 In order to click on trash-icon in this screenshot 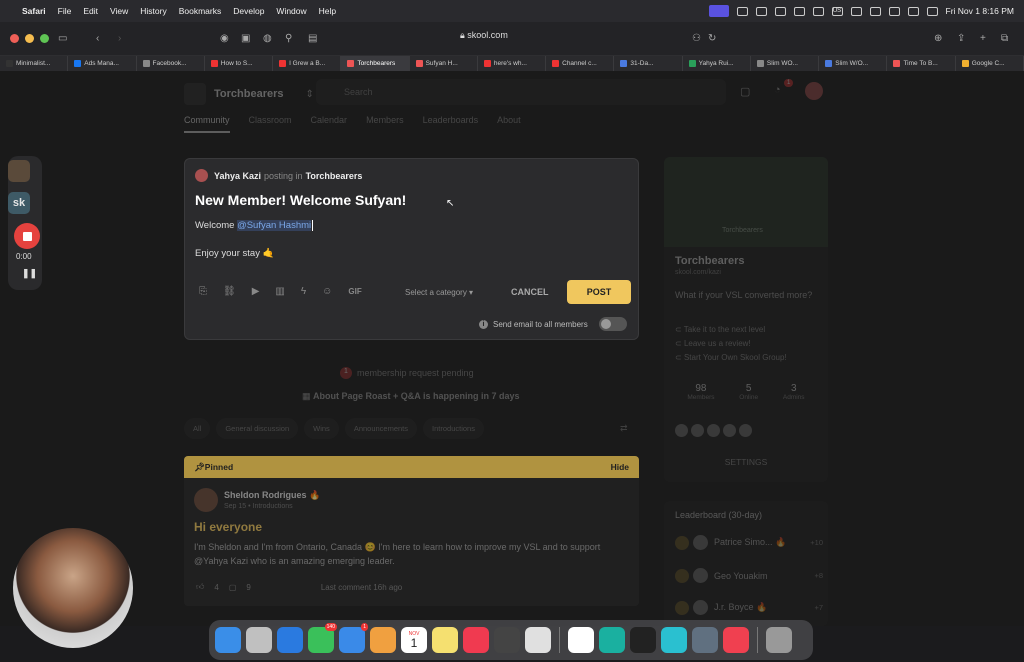, I will do `click(779, 640)`.